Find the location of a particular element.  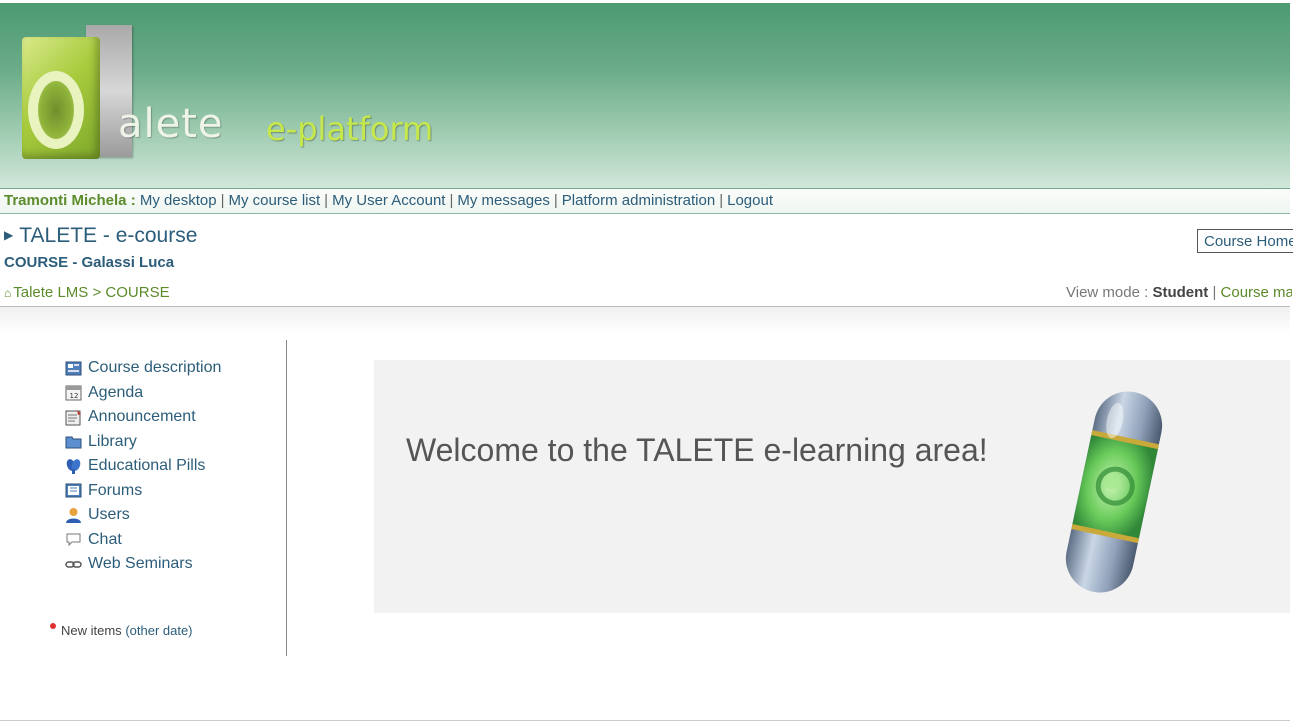

footer-divider is located at coordinates (645, 720).